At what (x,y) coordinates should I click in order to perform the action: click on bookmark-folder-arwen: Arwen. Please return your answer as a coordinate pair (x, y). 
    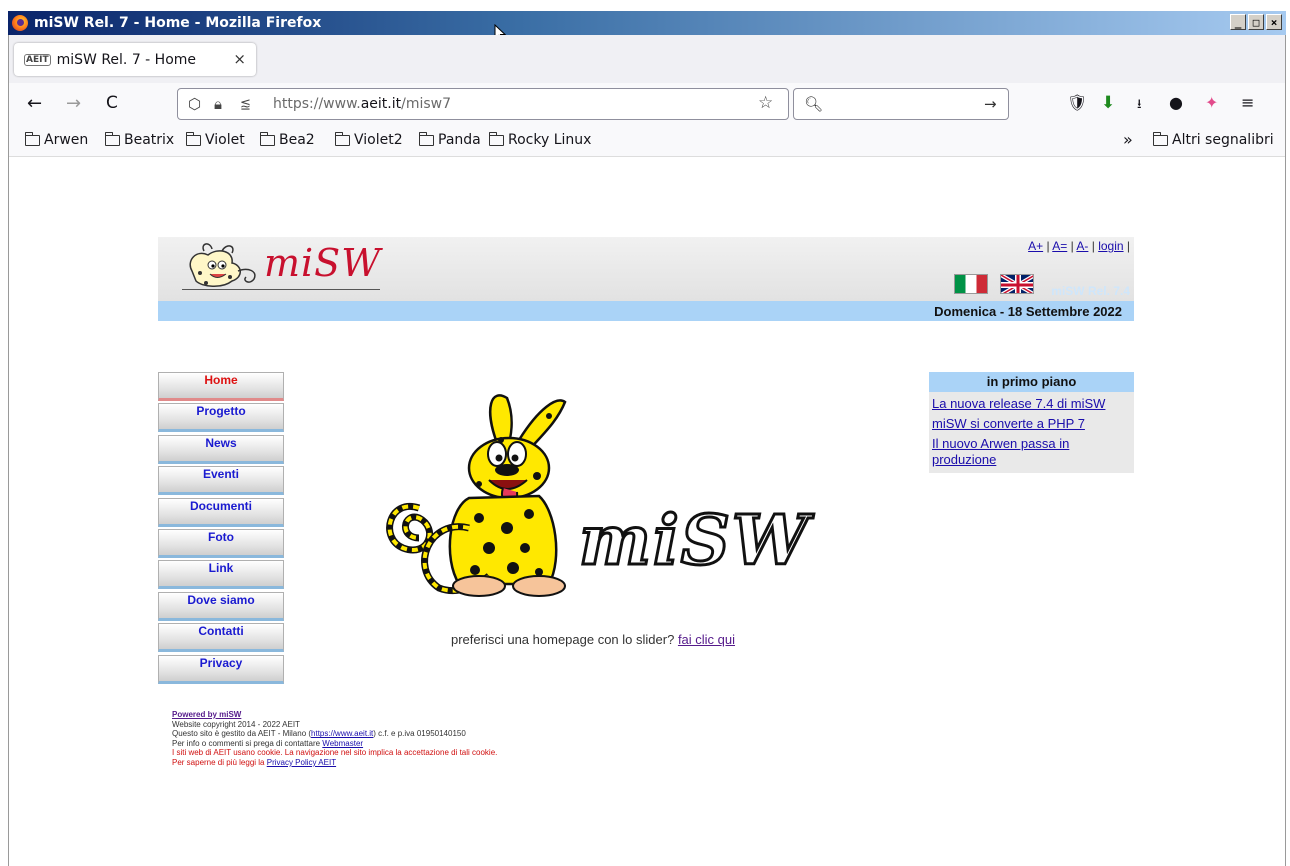
    Looking at the image, I should click on (56, 139).